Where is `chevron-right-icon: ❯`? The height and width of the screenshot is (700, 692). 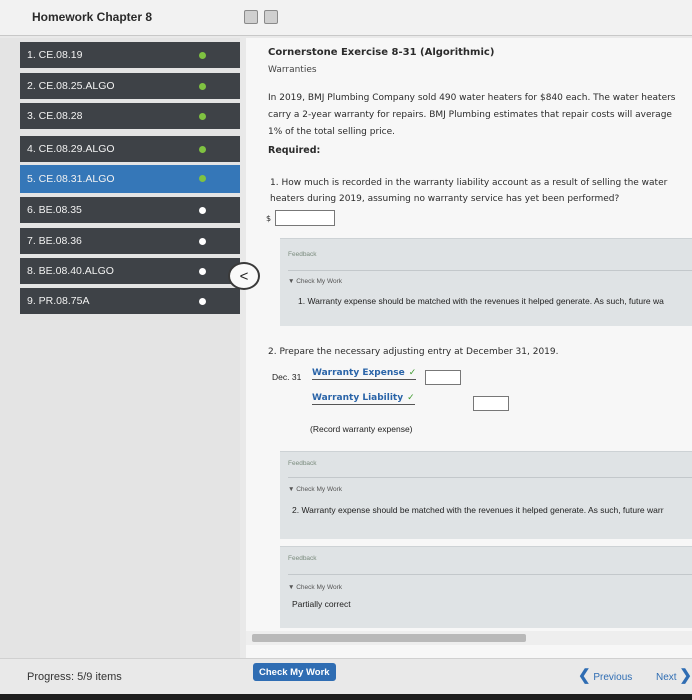 chevron-right-icon: ❯ is located at coordinates (685, 675).